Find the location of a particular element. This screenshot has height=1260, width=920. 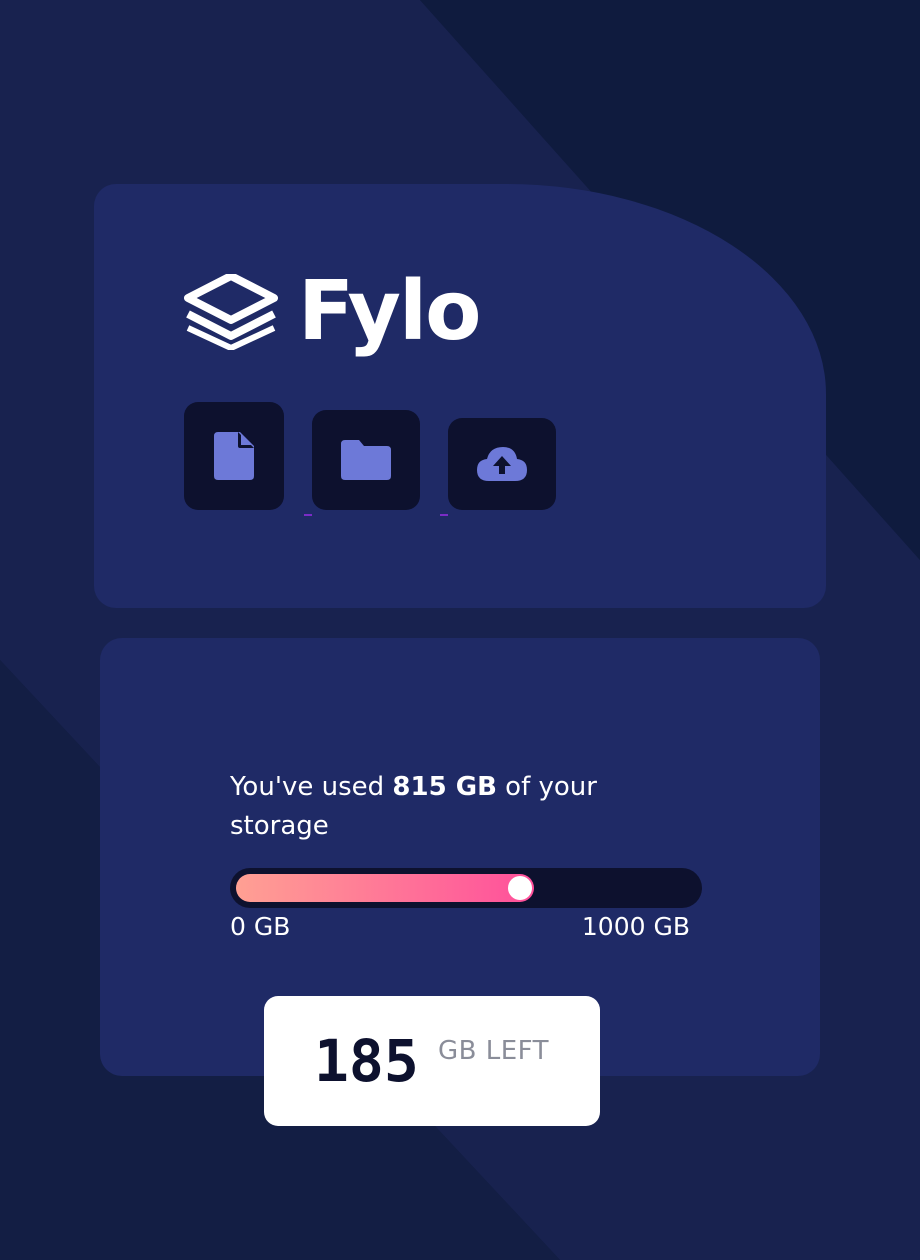

logo: Fylo is located at coordinates (332, 311).